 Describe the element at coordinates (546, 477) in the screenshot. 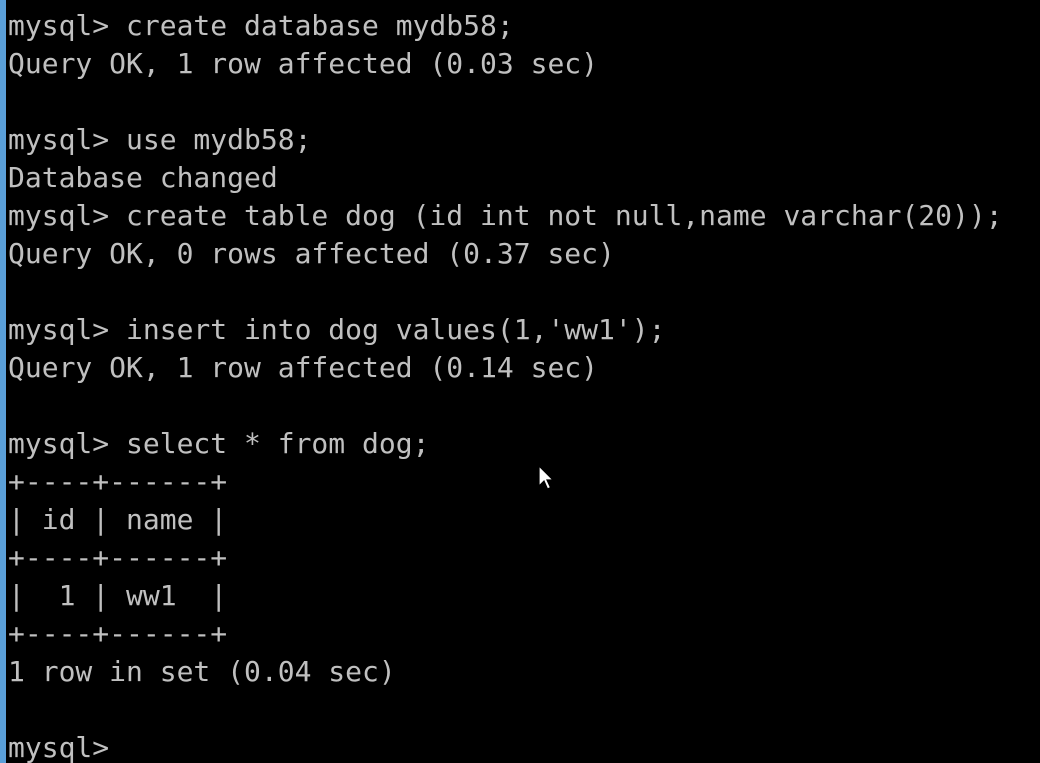

I see `mouse-pointer-icon` at that location.